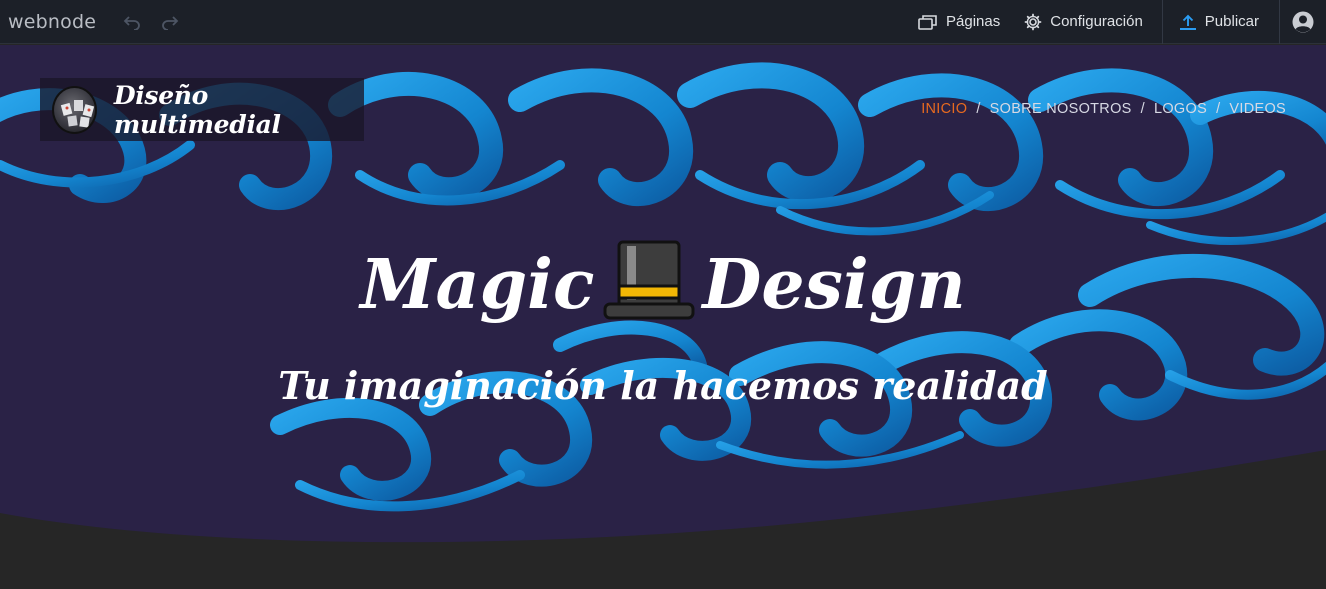 The width and height of the screenshot is (1326, 589). Describe the element at coordinates (52, 22) in the screenshot. I see `webnode-logo: webnode` at that location.